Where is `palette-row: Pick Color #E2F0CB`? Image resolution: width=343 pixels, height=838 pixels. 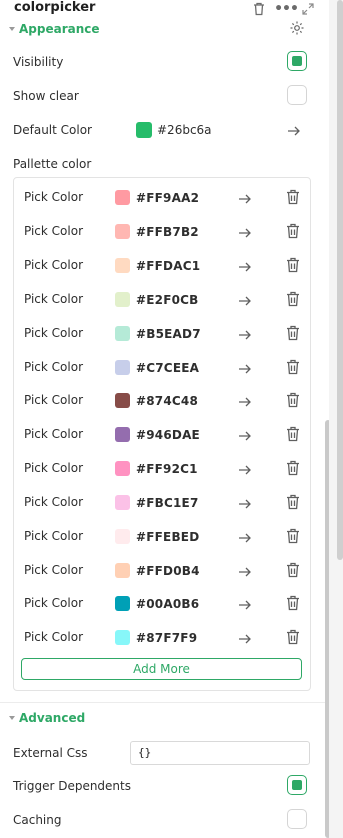 palette-row: Pick Color #E2F0CB is located at coordinates (162, 299).